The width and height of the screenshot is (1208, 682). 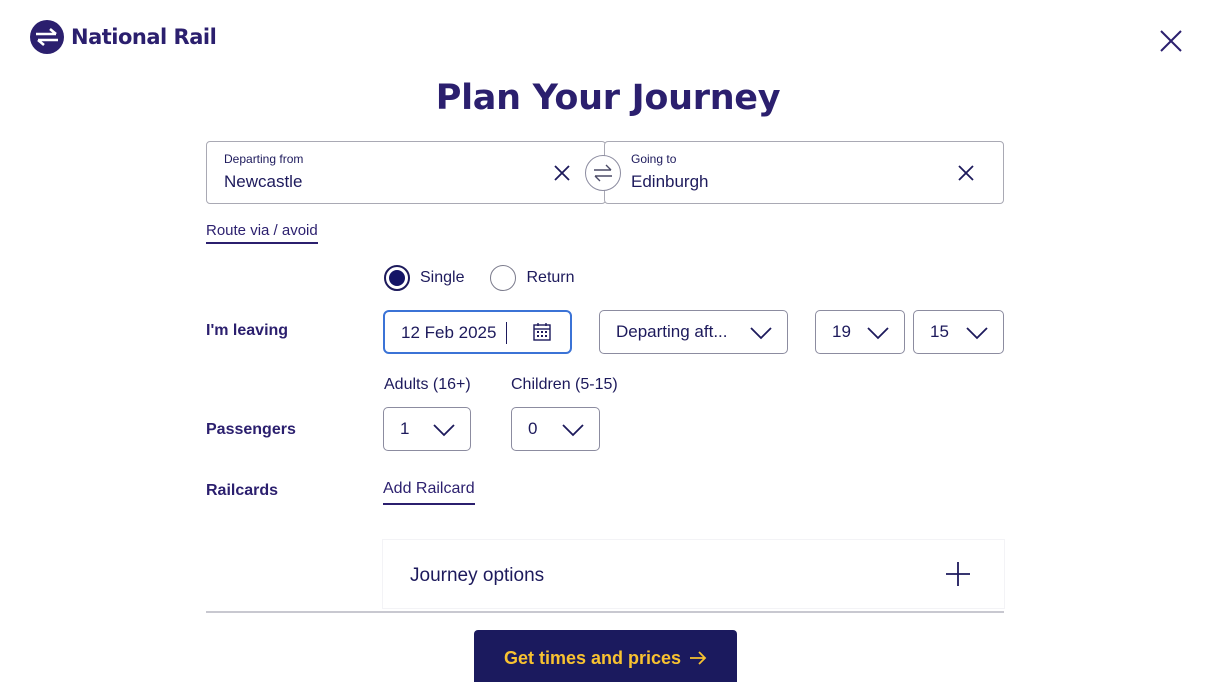 I want to click on single-label: Single, so click(x=442, y=277).